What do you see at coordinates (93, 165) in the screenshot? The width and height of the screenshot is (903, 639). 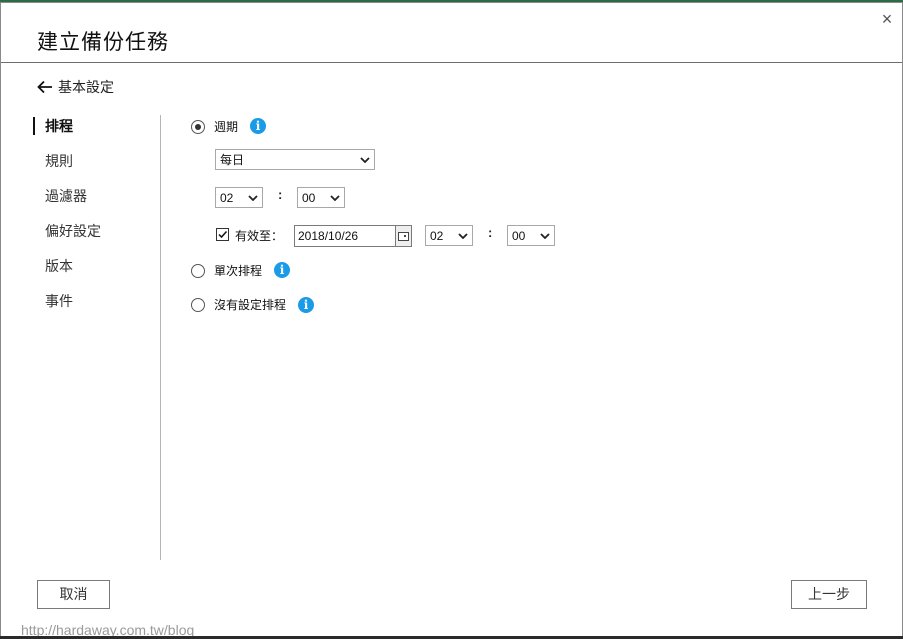 I see `sidebar-item-rules: 規則` at bounding box center [93, 165].